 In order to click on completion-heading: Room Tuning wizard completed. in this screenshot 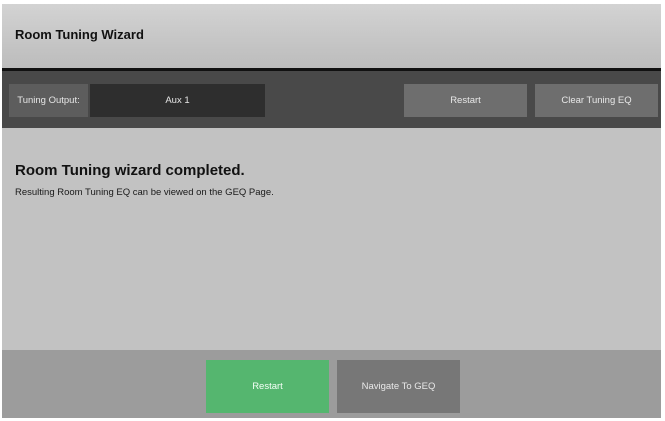, I will do `click(130, 170)`.